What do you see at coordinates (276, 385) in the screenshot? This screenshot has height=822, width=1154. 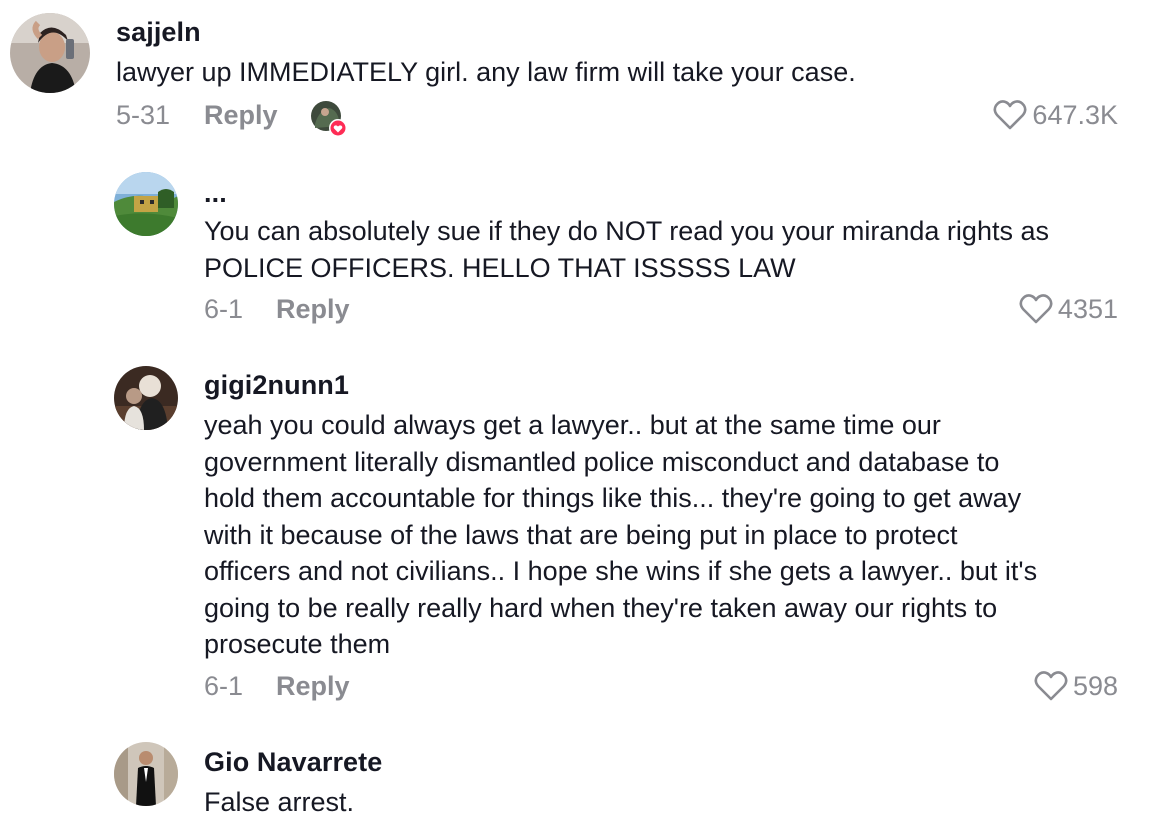 I see `comment-username: gigi2nunn1` at bounding box center [276, 385].